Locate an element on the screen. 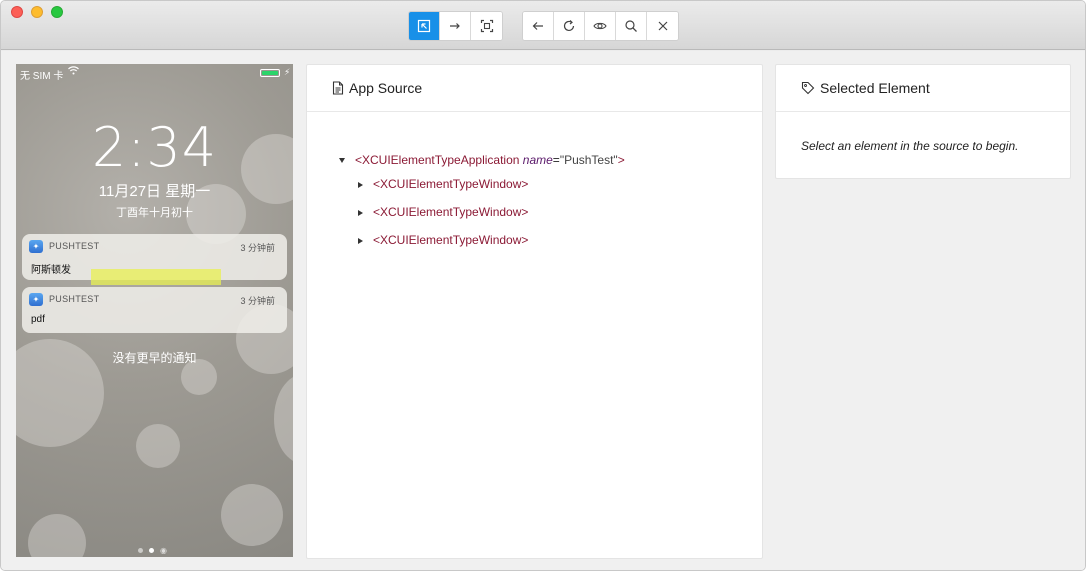  lockscreen-date: 11月27日 星期一 is located at coordinates (154, 191).